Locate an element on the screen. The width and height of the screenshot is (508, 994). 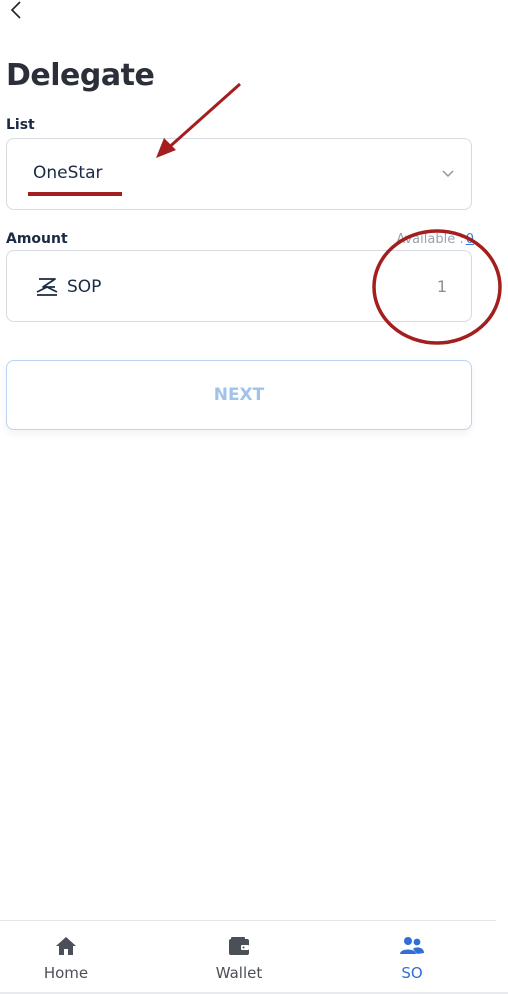
amount-input-value: 1 is located at coordinates (442, 286).